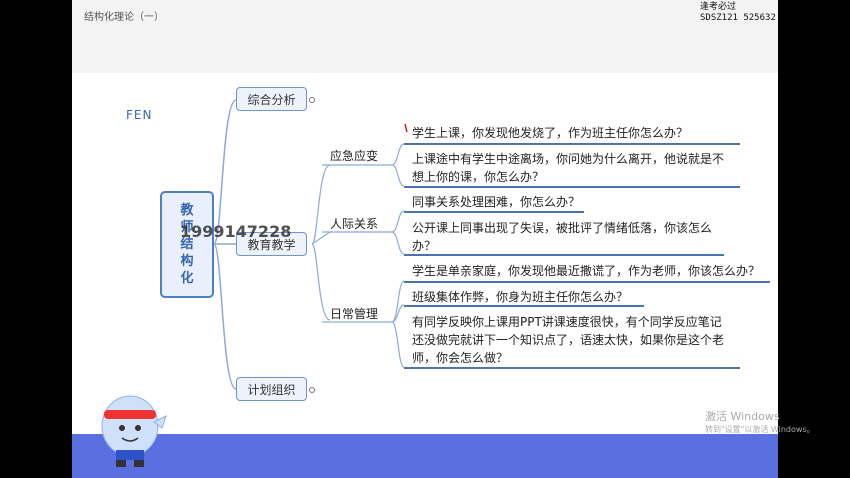  Describe the element at coordinates (236, 231) in the screenshot. I see `phone-watermark: 1999147228` at that location.